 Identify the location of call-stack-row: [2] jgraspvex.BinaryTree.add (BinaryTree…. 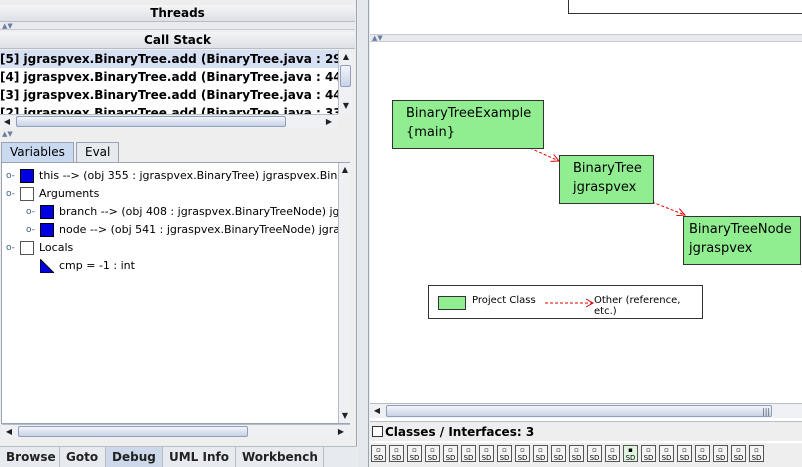
(169, 109).